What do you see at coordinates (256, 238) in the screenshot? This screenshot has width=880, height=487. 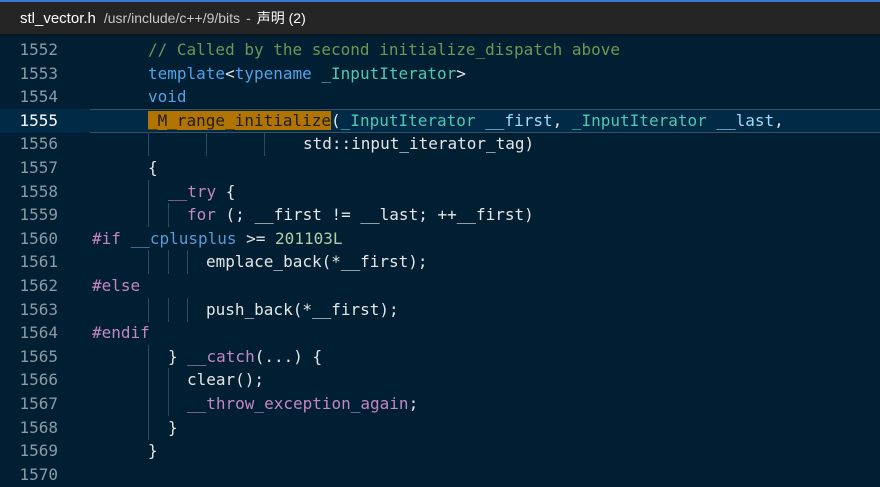 I see `code-token: >=` at bounding box center [256, 238].